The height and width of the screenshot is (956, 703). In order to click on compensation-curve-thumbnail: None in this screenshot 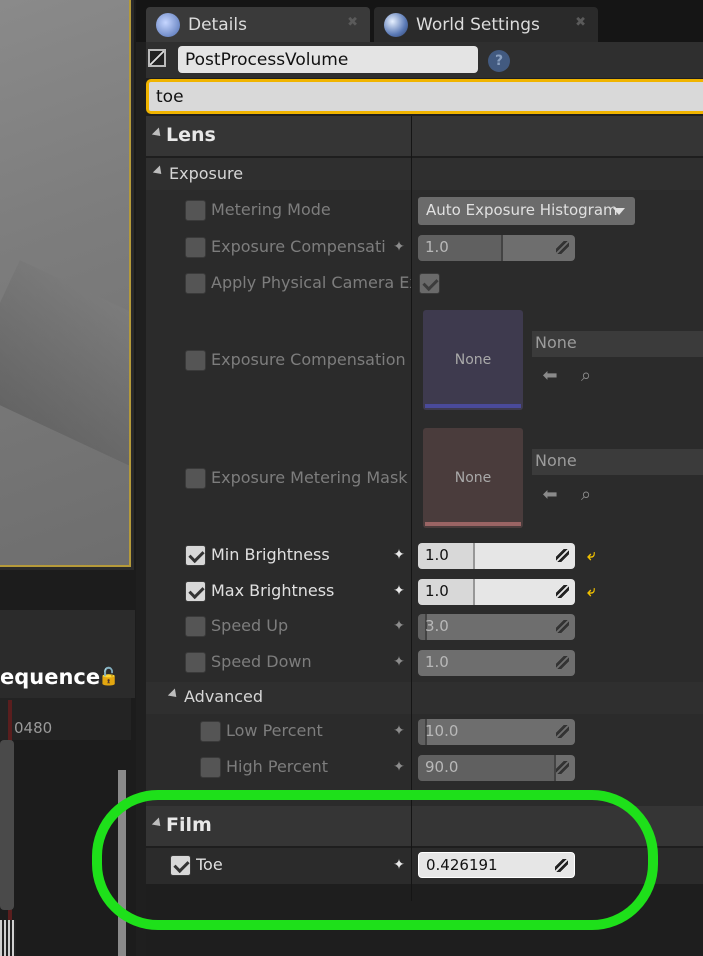, I will do `click(473, 360)`.